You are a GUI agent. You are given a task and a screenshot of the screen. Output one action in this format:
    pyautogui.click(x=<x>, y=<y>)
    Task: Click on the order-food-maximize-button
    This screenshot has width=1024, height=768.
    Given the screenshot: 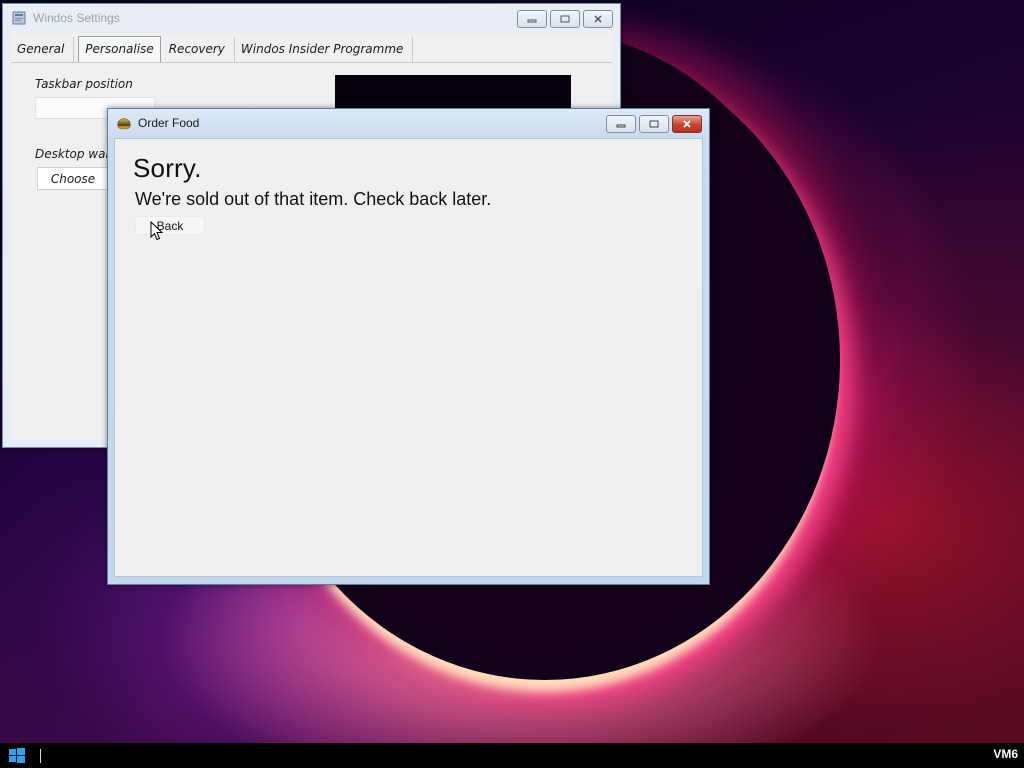 What is the action you would take?
    pyautogui.click(x=654, y=124)
    